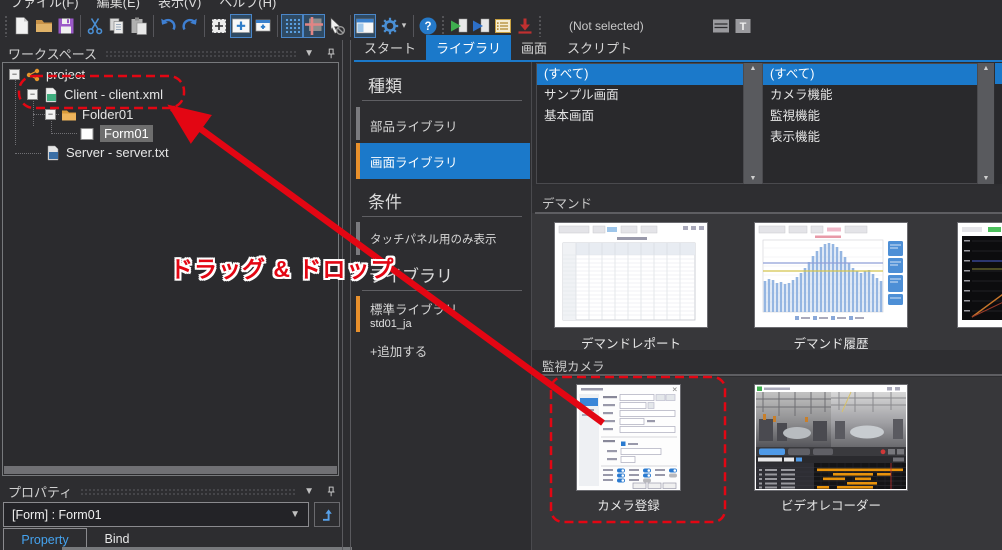  Describe the element at coordinates (606, 25) in the screenshot. I see `selection-status-text: (Not selected)` at that location.